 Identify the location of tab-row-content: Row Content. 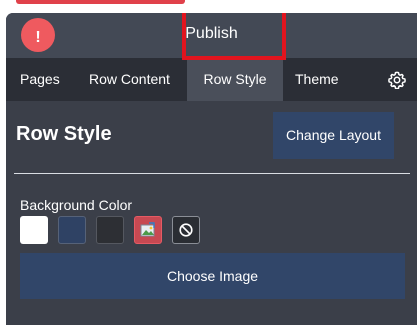
(129, 79).